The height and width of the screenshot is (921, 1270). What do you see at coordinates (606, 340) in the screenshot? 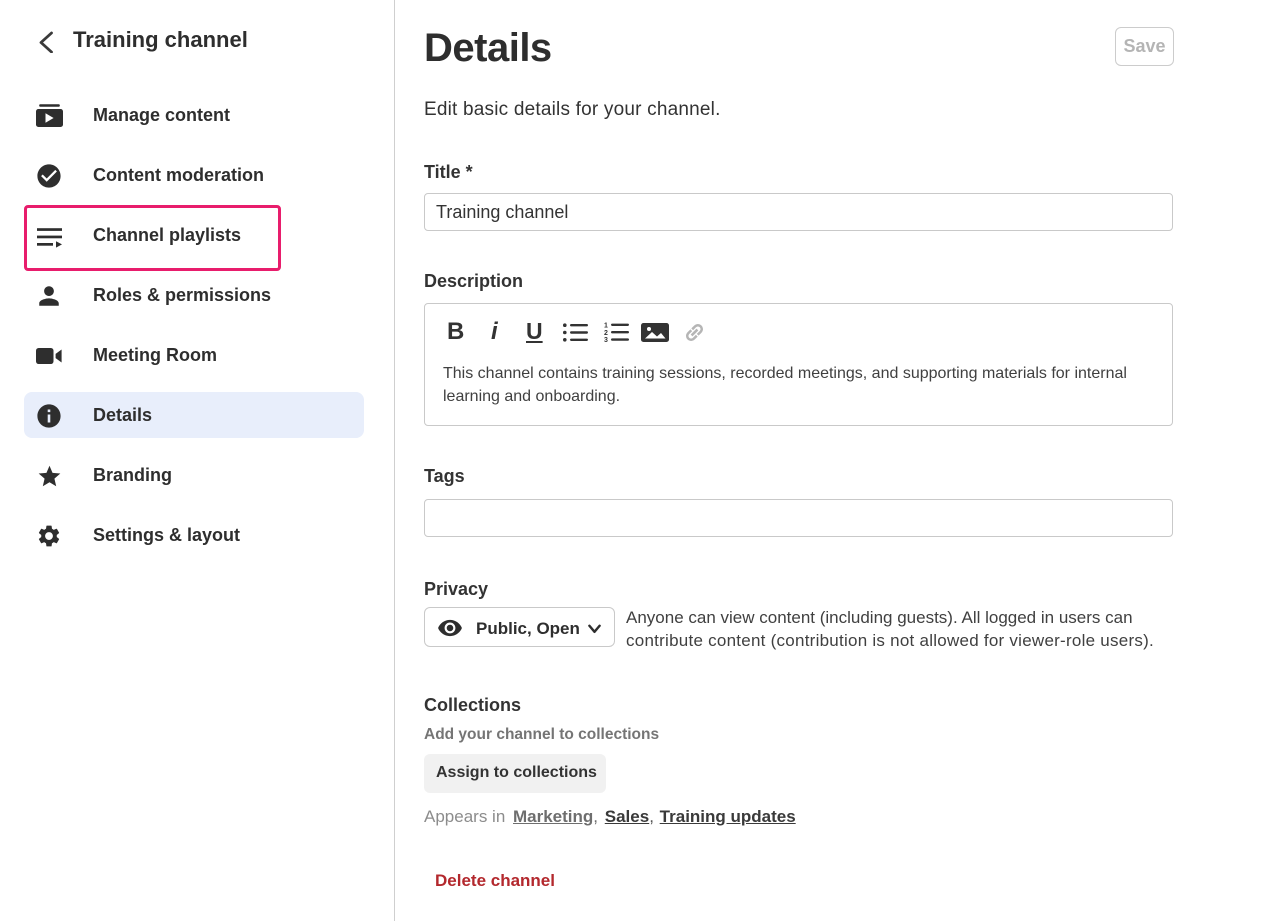
I see `svg-text: 3` at bounding box center [606, 340].